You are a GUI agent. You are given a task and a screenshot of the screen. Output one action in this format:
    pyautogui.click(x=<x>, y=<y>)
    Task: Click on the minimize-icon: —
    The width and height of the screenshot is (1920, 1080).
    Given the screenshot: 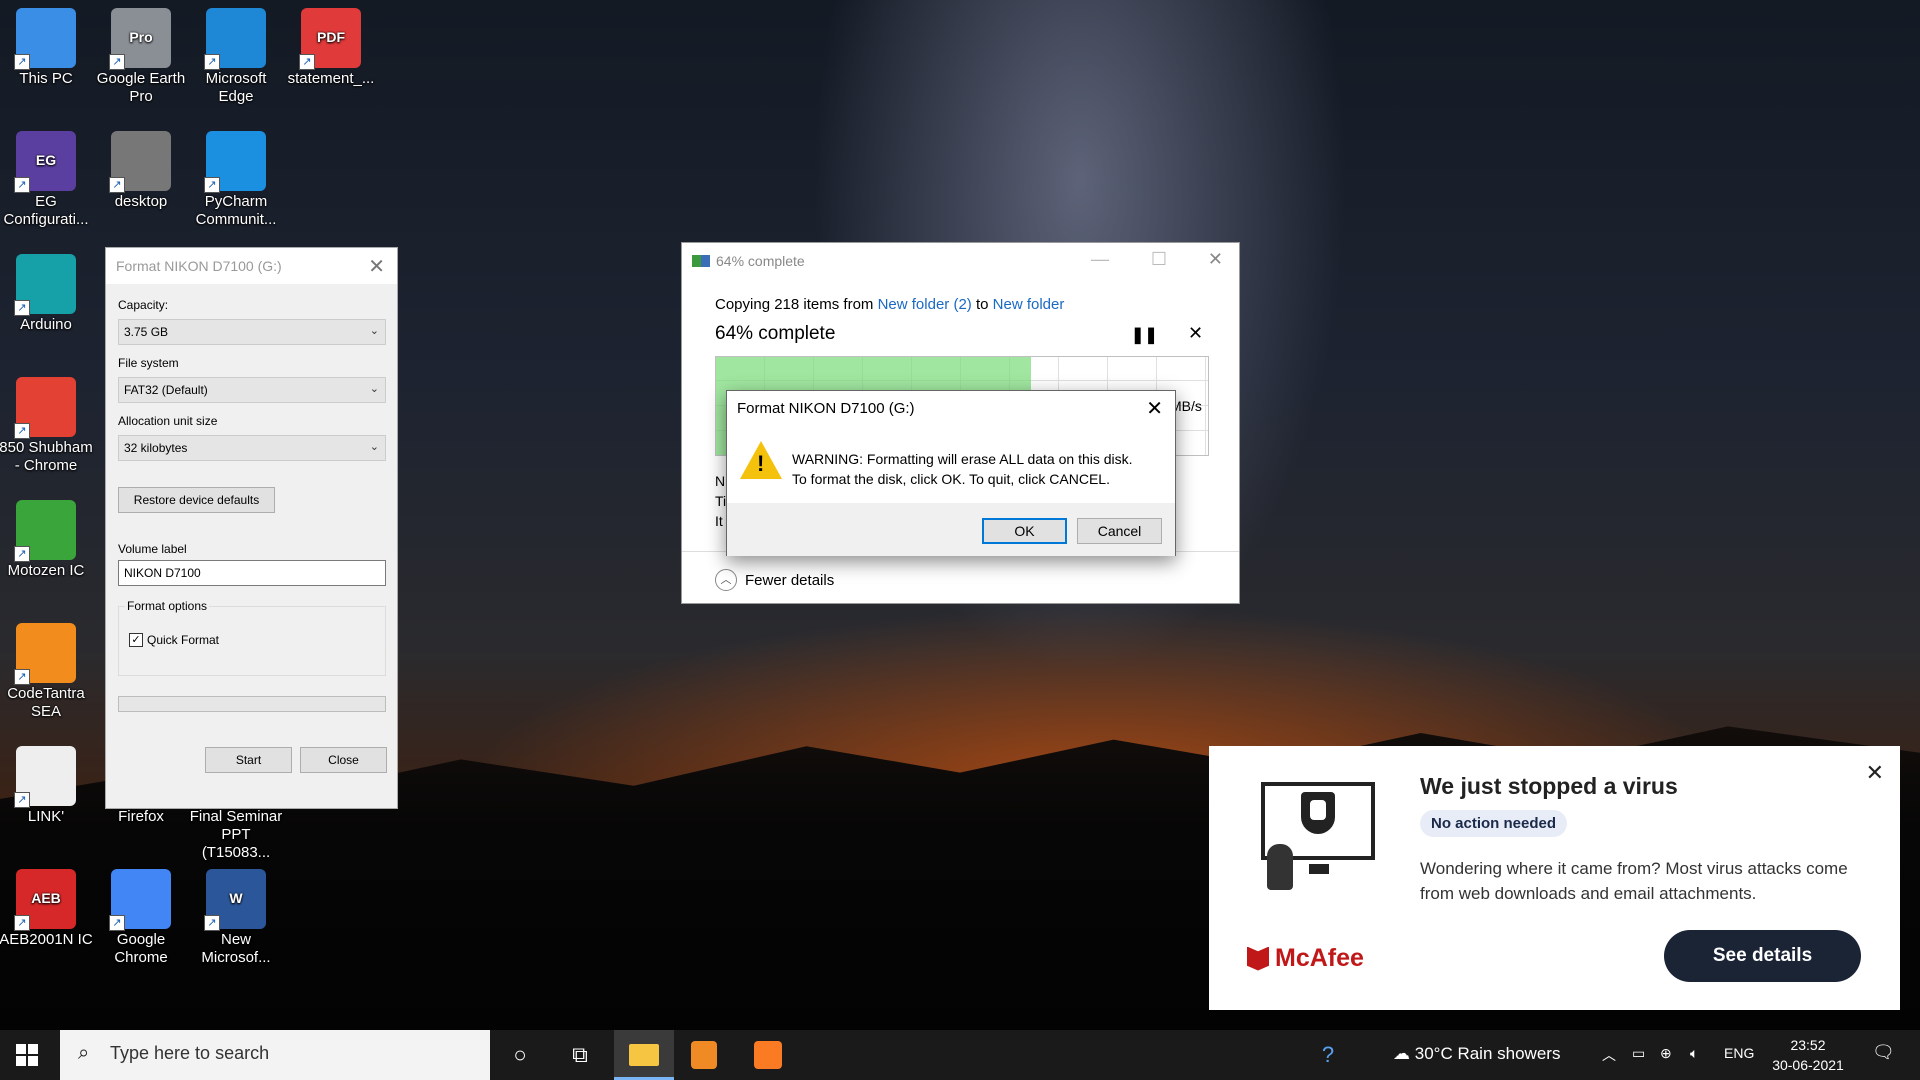 What is the action you would take?
    pyautogui.click(x=1100, y=259)
    